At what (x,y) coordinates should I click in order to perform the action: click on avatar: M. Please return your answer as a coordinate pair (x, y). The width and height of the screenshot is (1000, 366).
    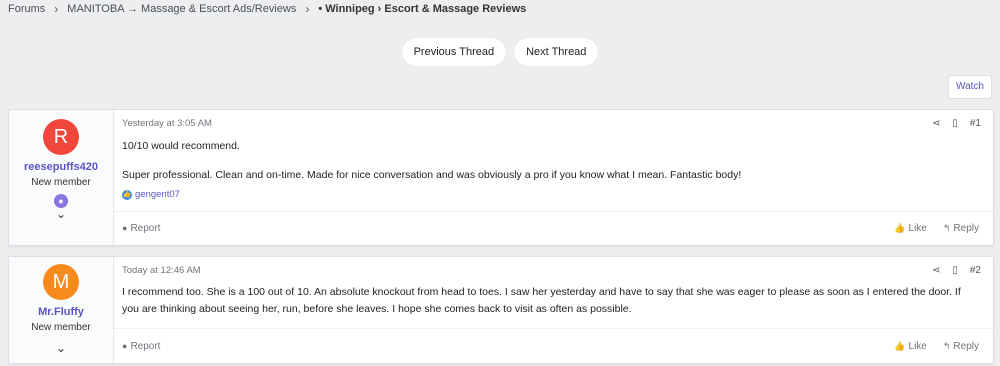
    Looking at the image, I should click on (61, 282).